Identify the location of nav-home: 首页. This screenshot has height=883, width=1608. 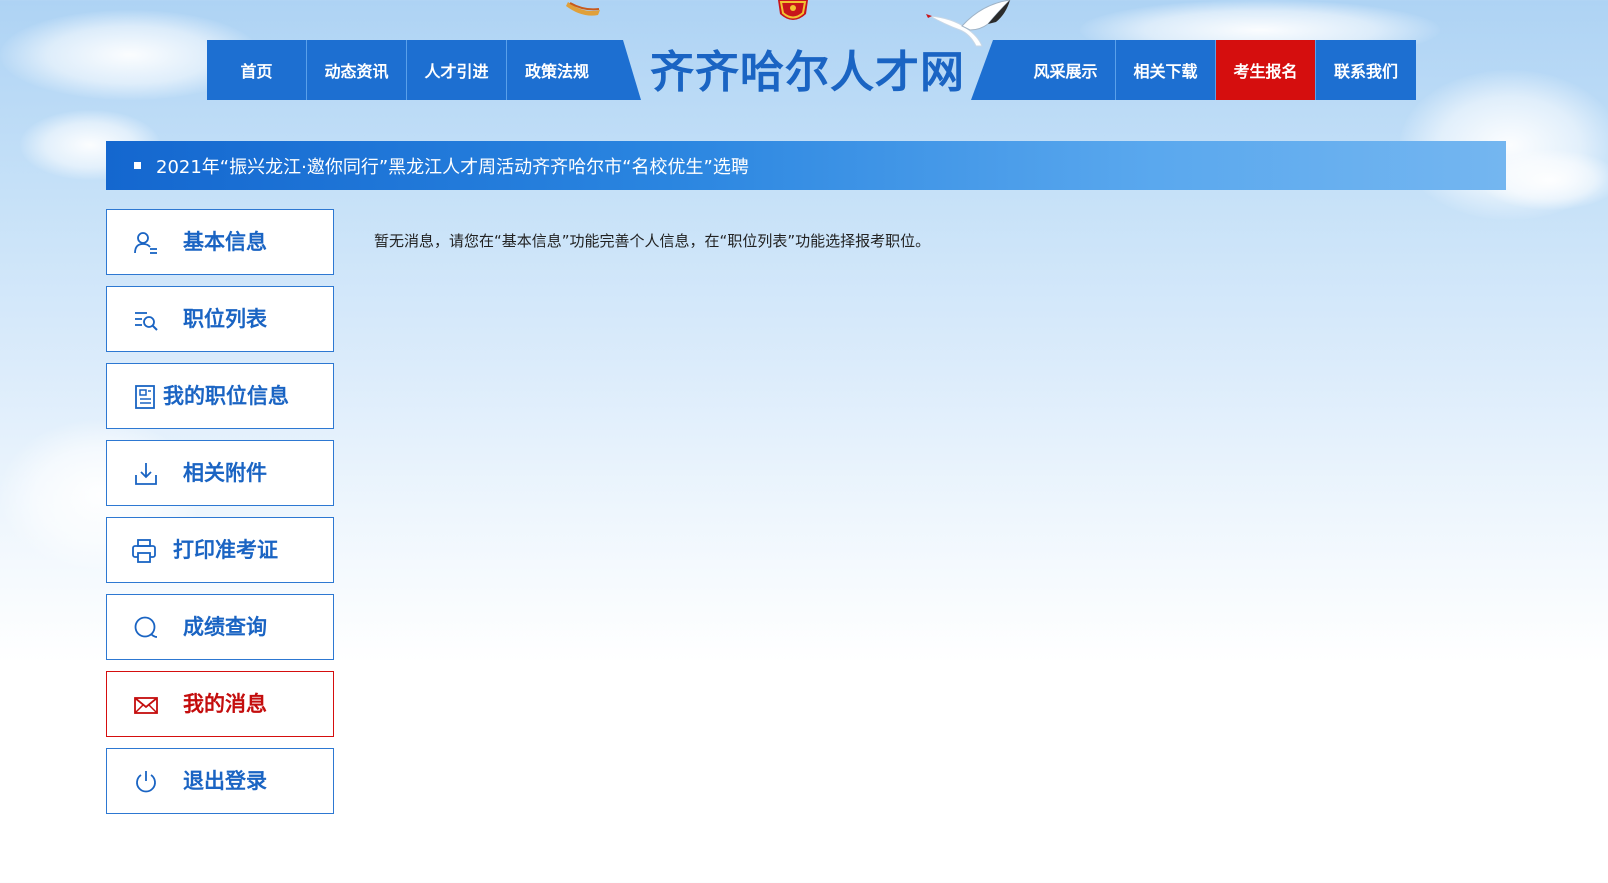
(257, 70).